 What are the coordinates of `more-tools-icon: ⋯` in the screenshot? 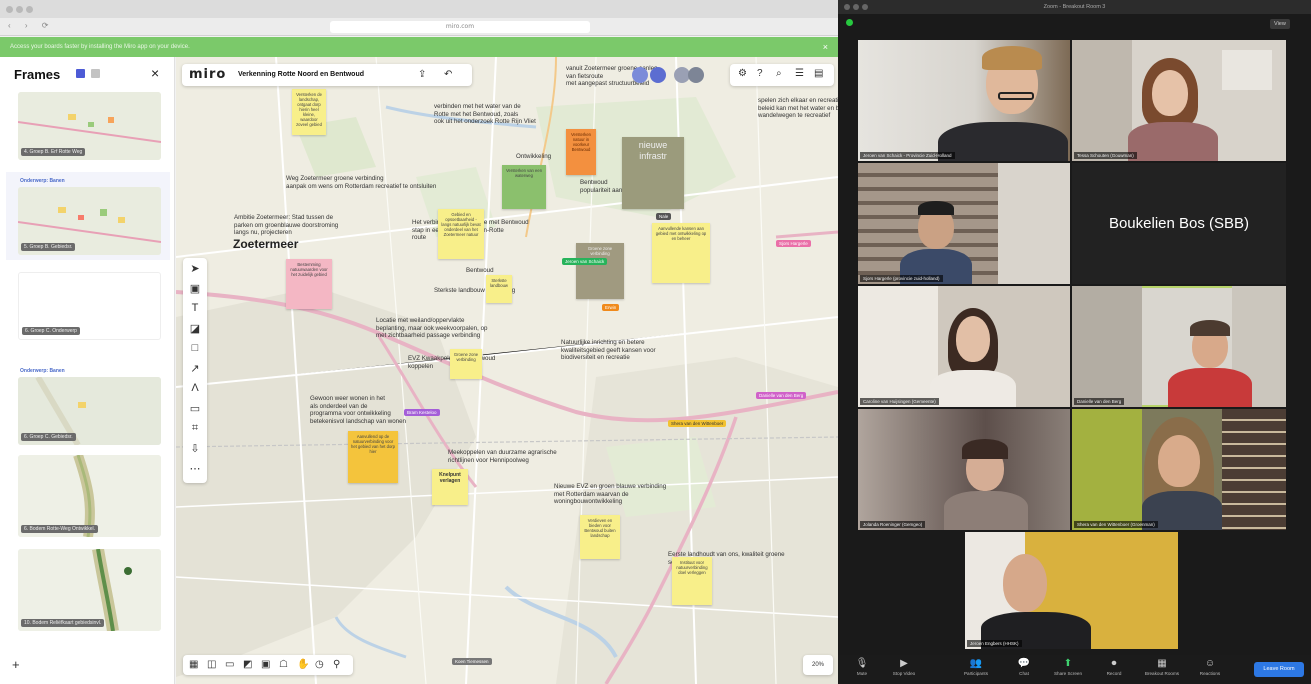 It's located at (195, 468).